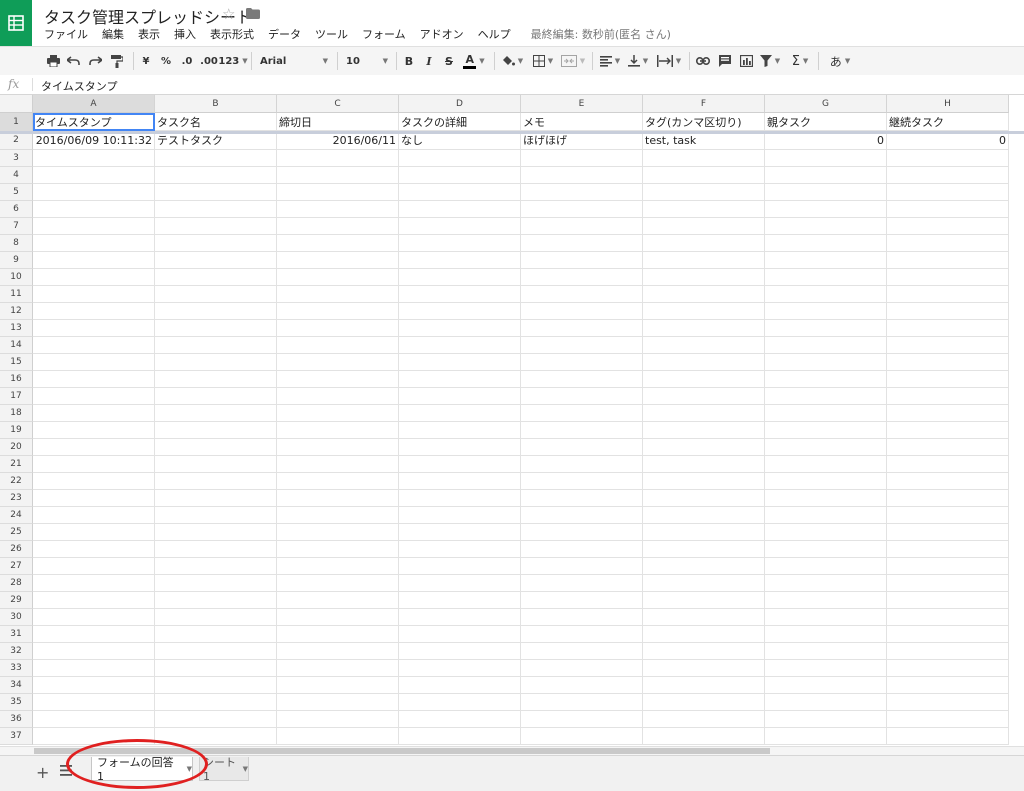 The image size is (1024, 791). Describe the element at coordinates (16, 209) in the screenshot. I see `row-header: 6` at that location.